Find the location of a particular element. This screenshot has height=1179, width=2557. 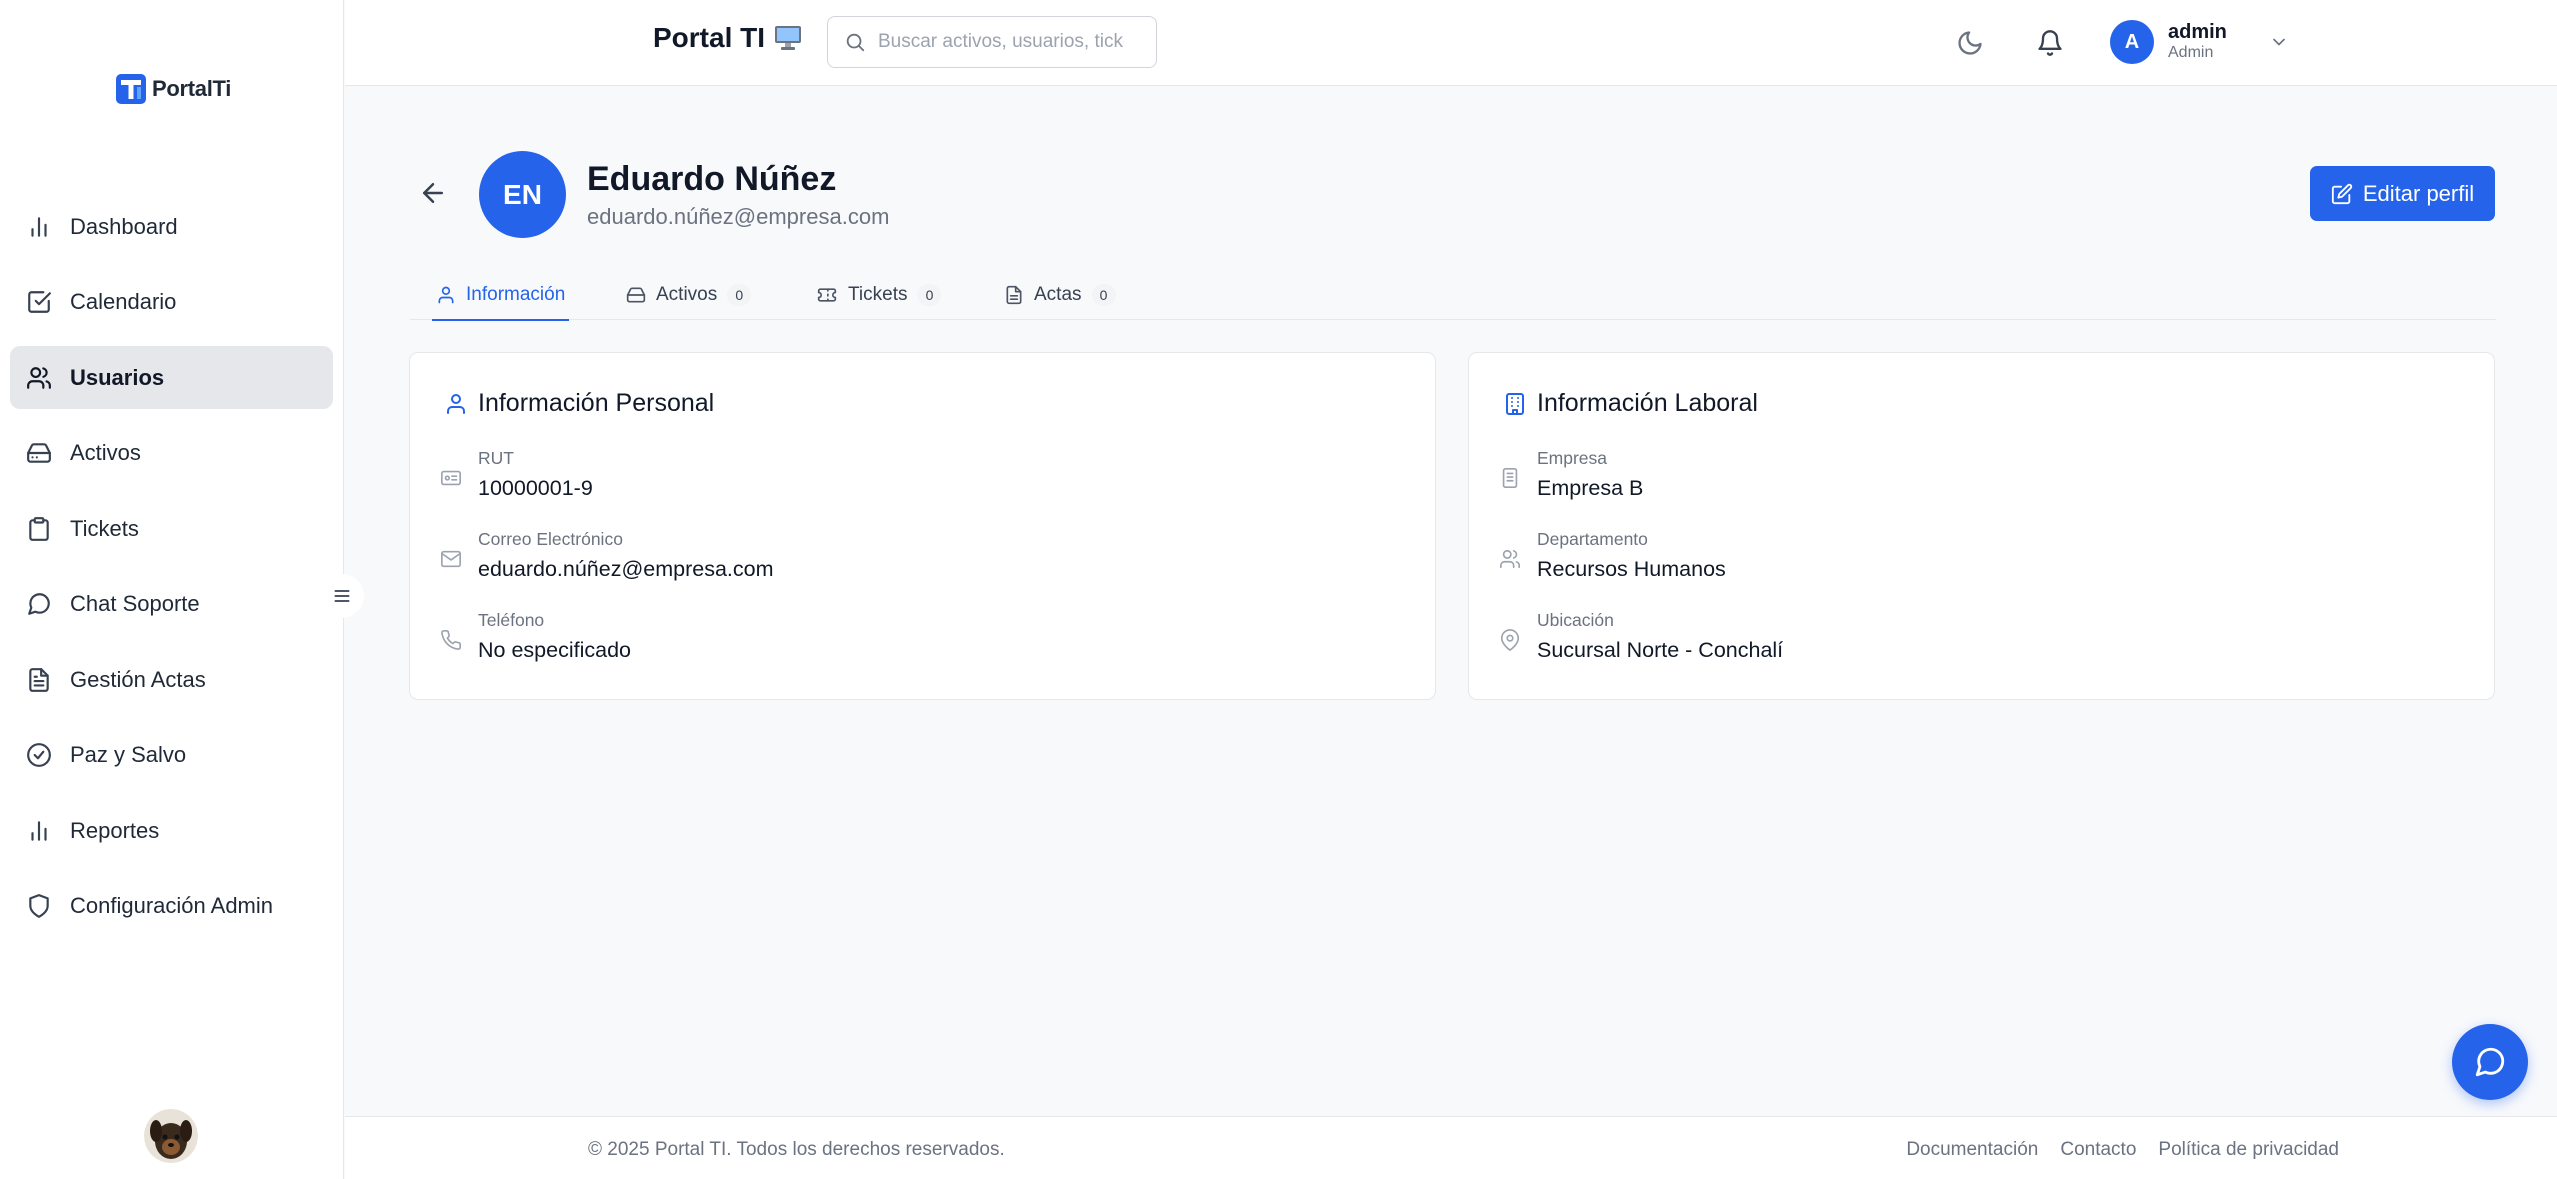

sidebar-item-dashboard: Dashboard is located at coordinates (171, 226).